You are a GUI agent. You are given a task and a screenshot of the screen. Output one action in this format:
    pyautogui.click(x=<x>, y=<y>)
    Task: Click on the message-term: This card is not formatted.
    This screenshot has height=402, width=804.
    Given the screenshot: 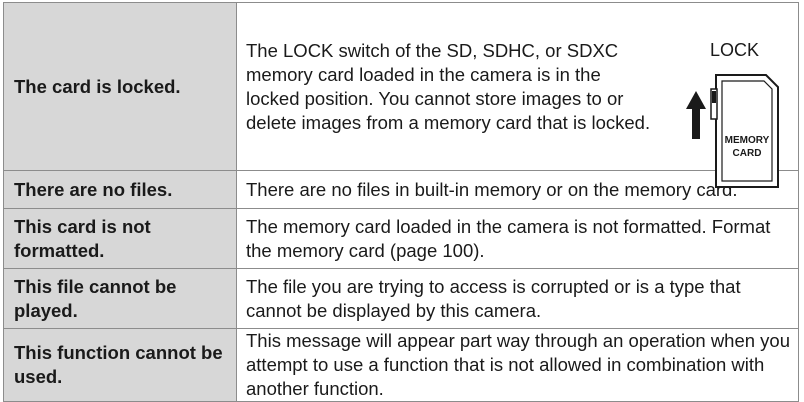 What is the action you would take?
    pyautogui.click(x=120, y=238)
    